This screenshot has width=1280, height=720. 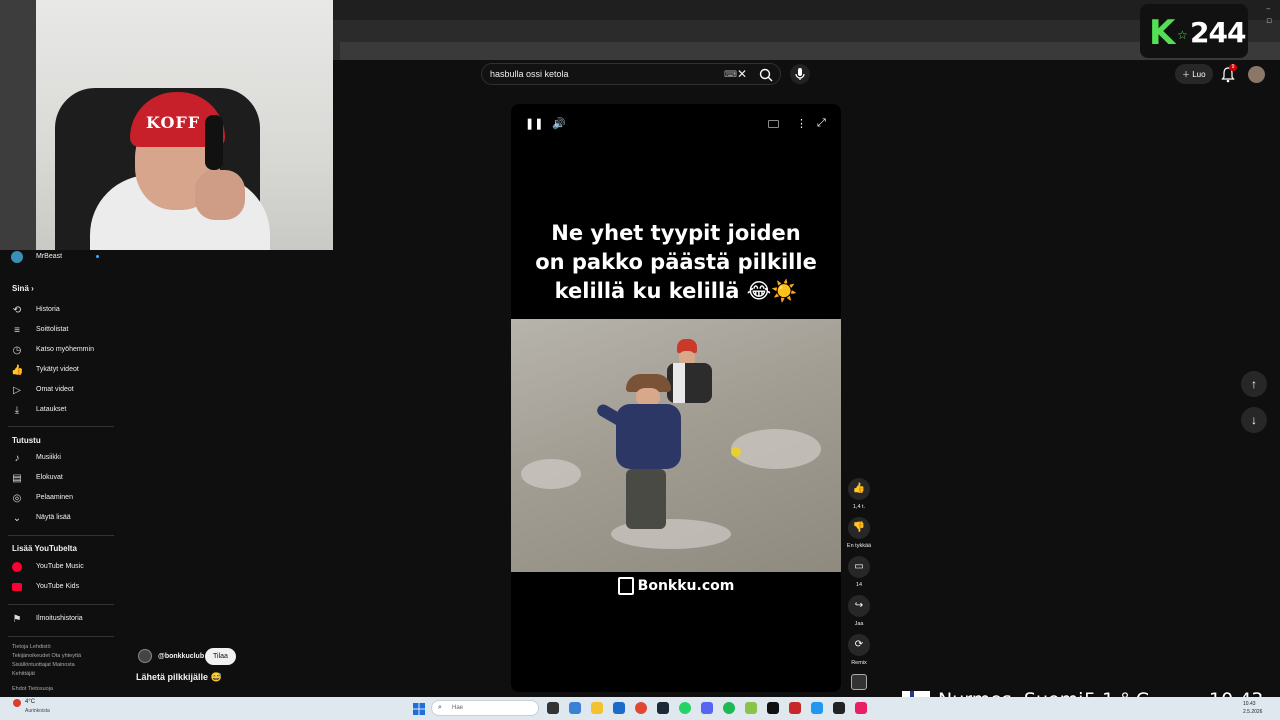 I want to click on notification-count-badge: 9, so click(x=1233, y=67).